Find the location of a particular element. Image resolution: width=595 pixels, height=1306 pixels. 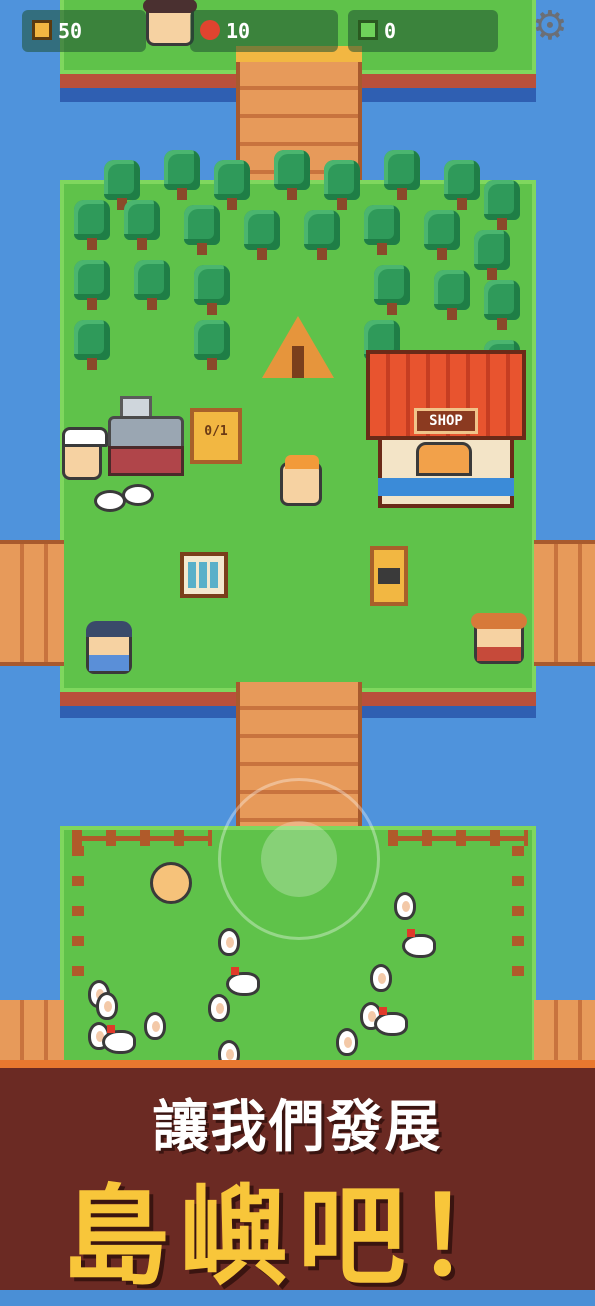

gems-counter: 0 is located at coordinates (423, 31).